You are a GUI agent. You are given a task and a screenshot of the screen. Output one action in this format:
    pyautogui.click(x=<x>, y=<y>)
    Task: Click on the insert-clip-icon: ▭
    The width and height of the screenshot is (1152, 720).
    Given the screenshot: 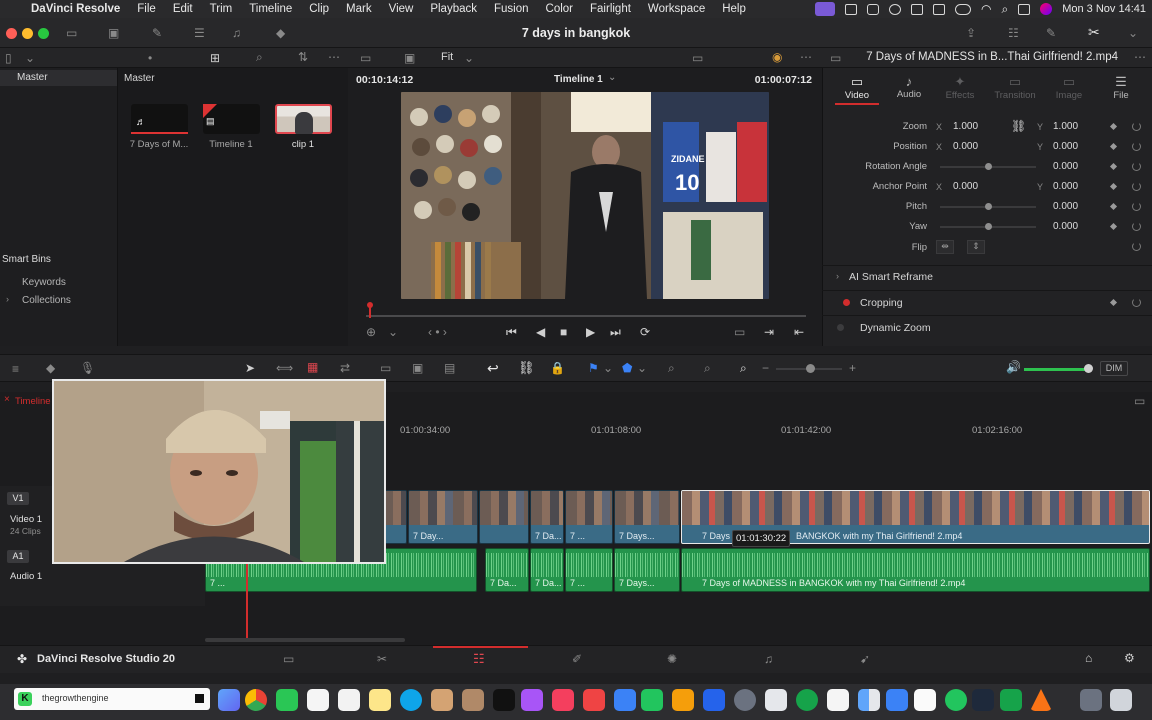 What is the action you would take?
    pyautogui.click(x=385, y=368)
    